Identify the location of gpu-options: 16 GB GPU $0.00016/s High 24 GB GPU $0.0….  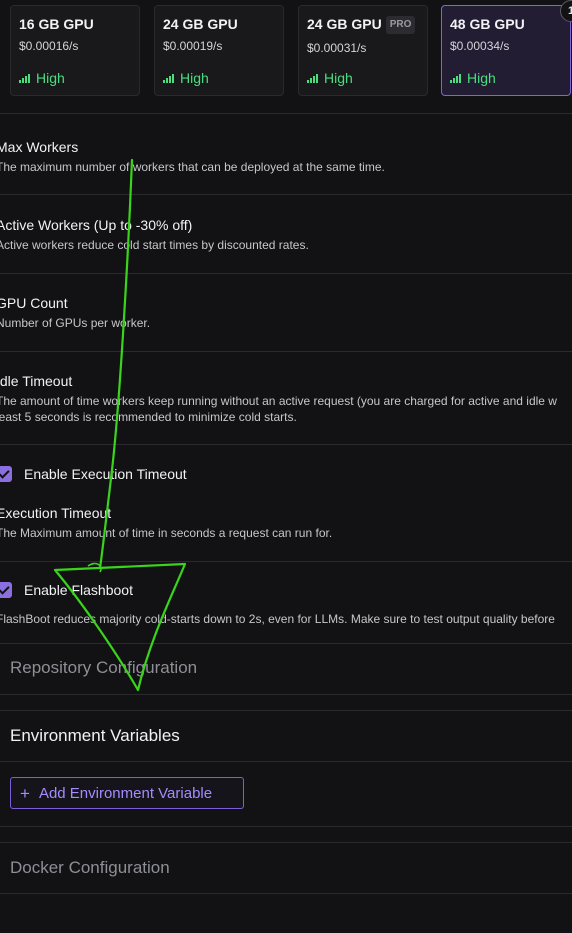
(291, 49).